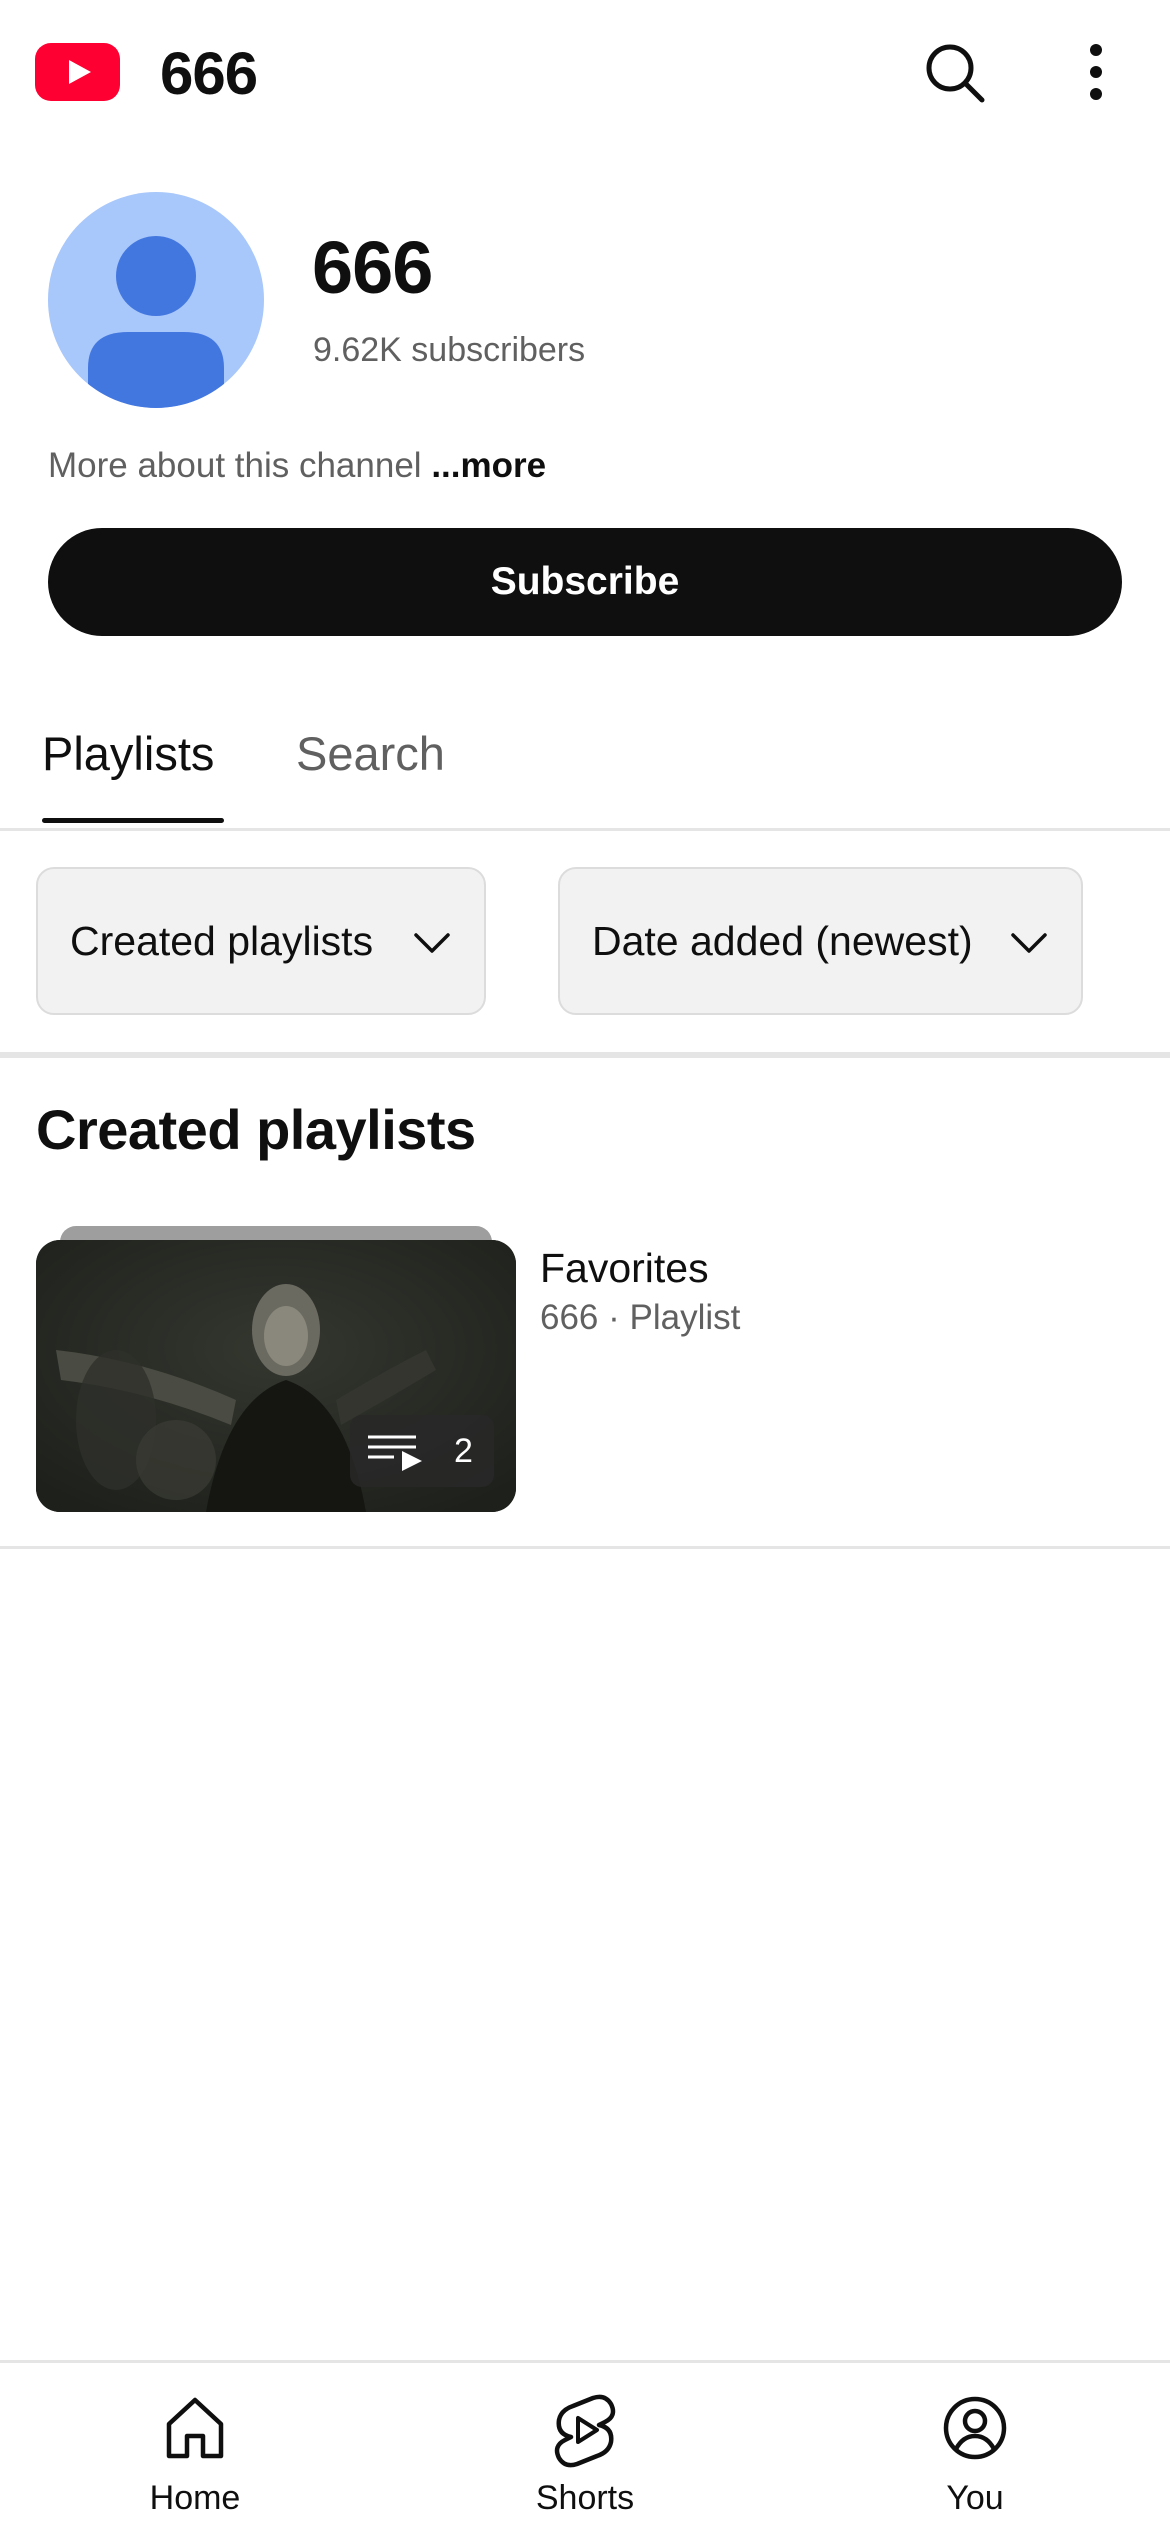  Describe the element at coordinates (156, 300) in the screenshot. I see `channel-avatar` at that location.